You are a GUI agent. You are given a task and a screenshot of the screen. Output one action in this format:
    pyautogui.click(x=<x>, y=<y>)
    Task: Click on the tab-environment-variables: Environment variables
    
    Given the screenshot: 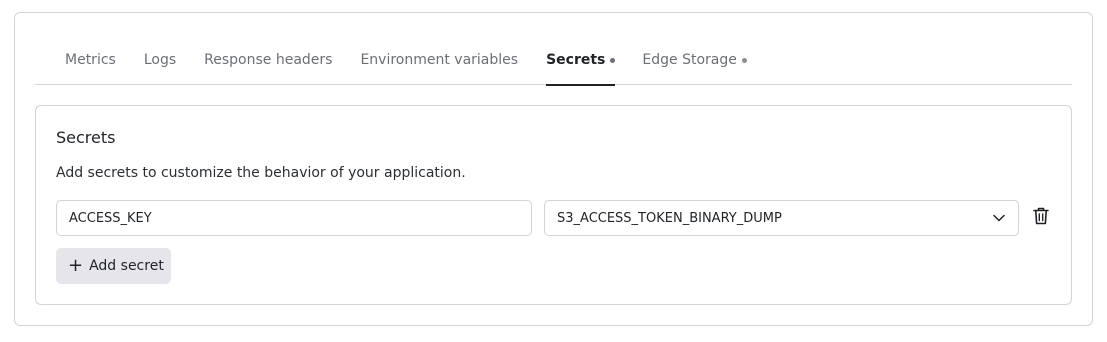 What is the action you would take?
    pyautogui.click(x=439, y=62)
    